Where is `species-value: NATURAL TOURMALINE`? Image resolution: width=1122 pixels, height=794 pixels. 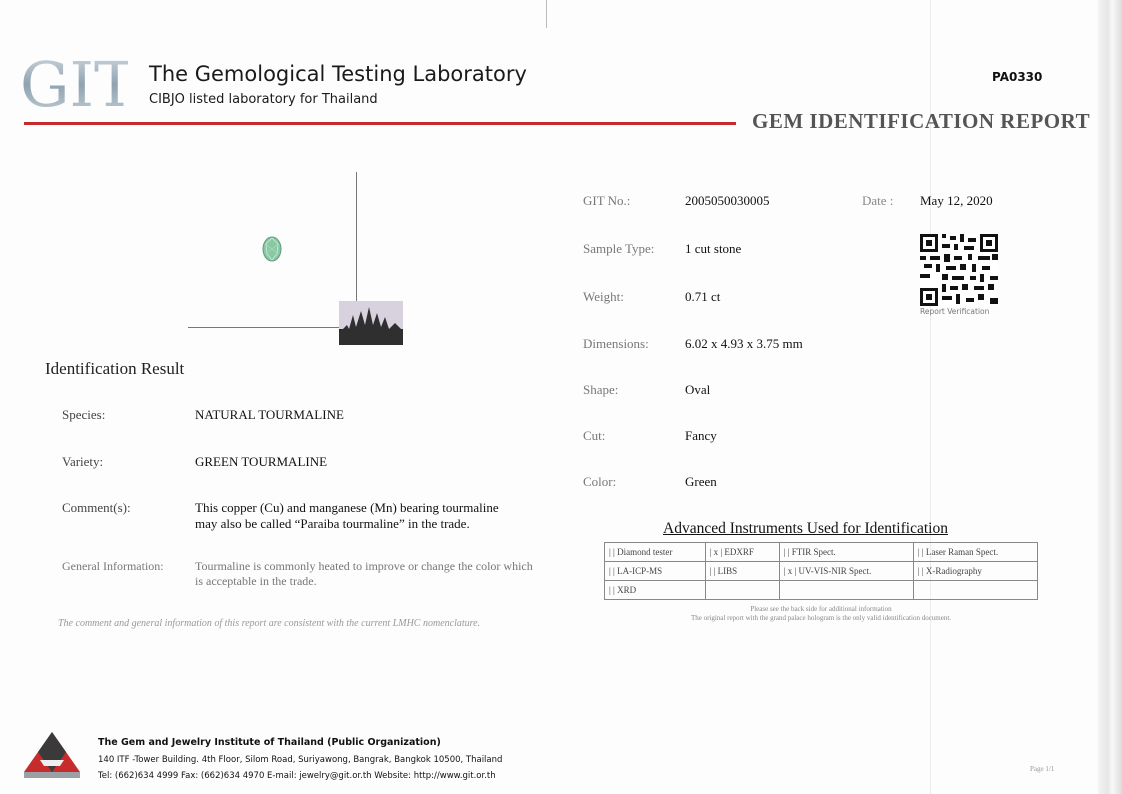
species-value: NATURAL TOURMALINE is located at coordinates (269, 414).